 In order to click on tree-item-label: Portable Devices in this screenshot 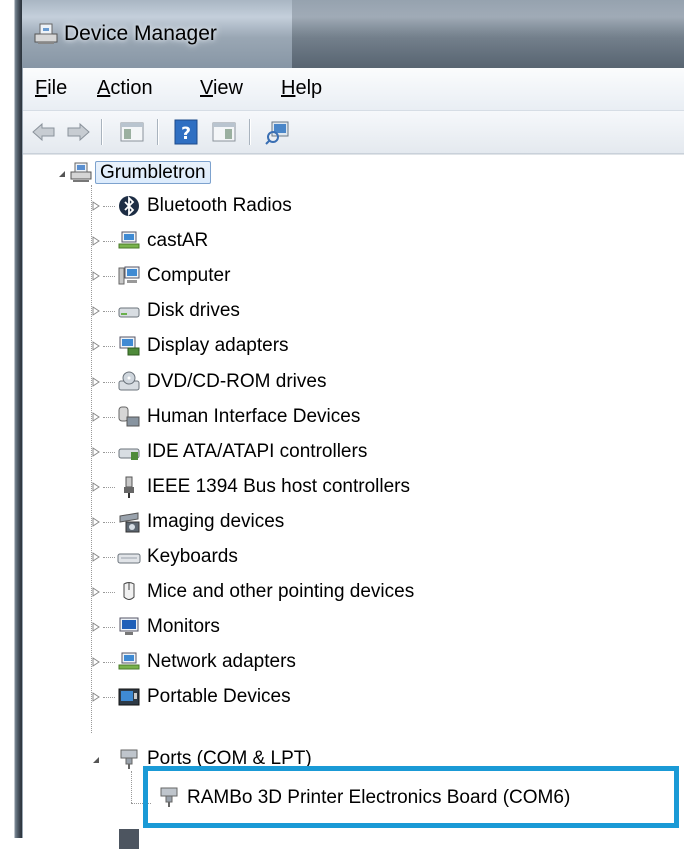, I will do `click(219, 696)`.